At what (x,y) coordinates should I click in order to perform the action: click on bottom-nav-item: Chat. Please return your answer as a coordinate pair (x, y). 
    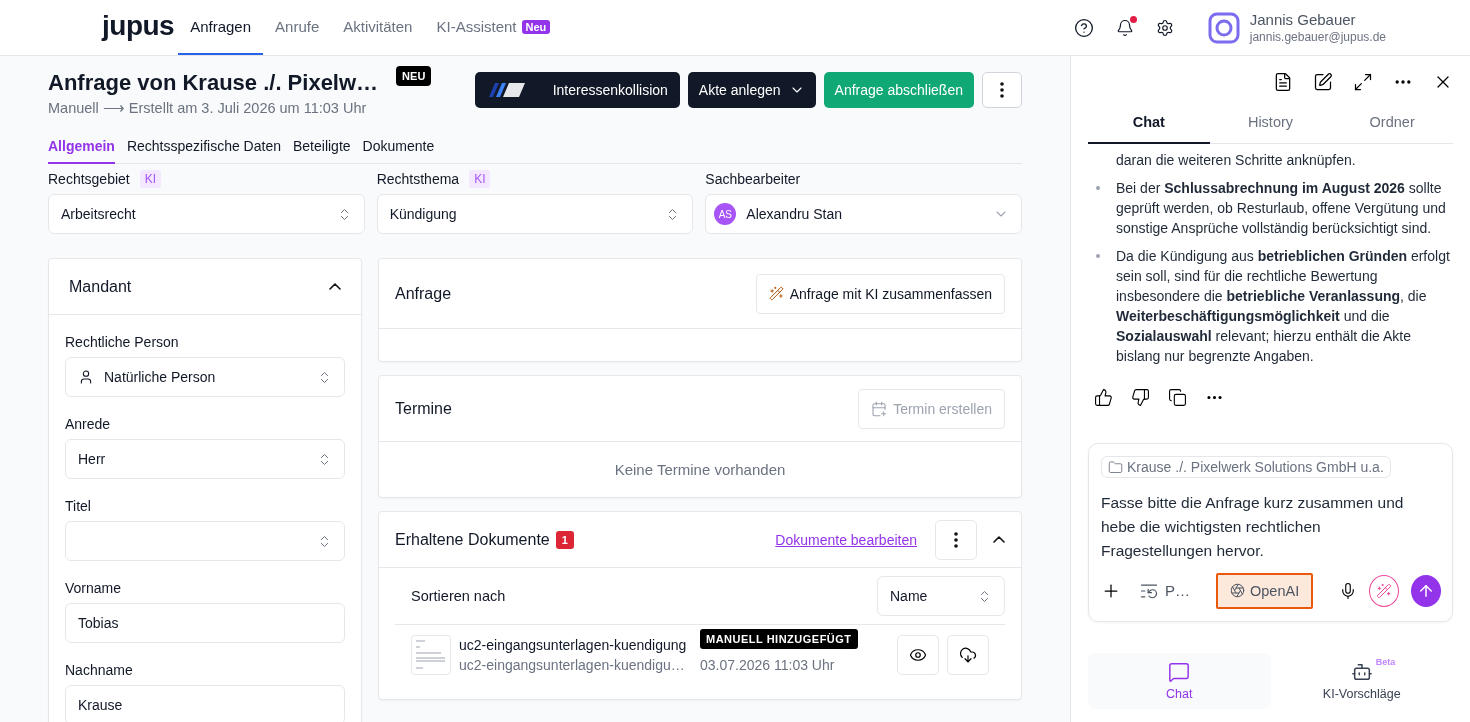
    Looking at the image, I should click on (1179, 680).